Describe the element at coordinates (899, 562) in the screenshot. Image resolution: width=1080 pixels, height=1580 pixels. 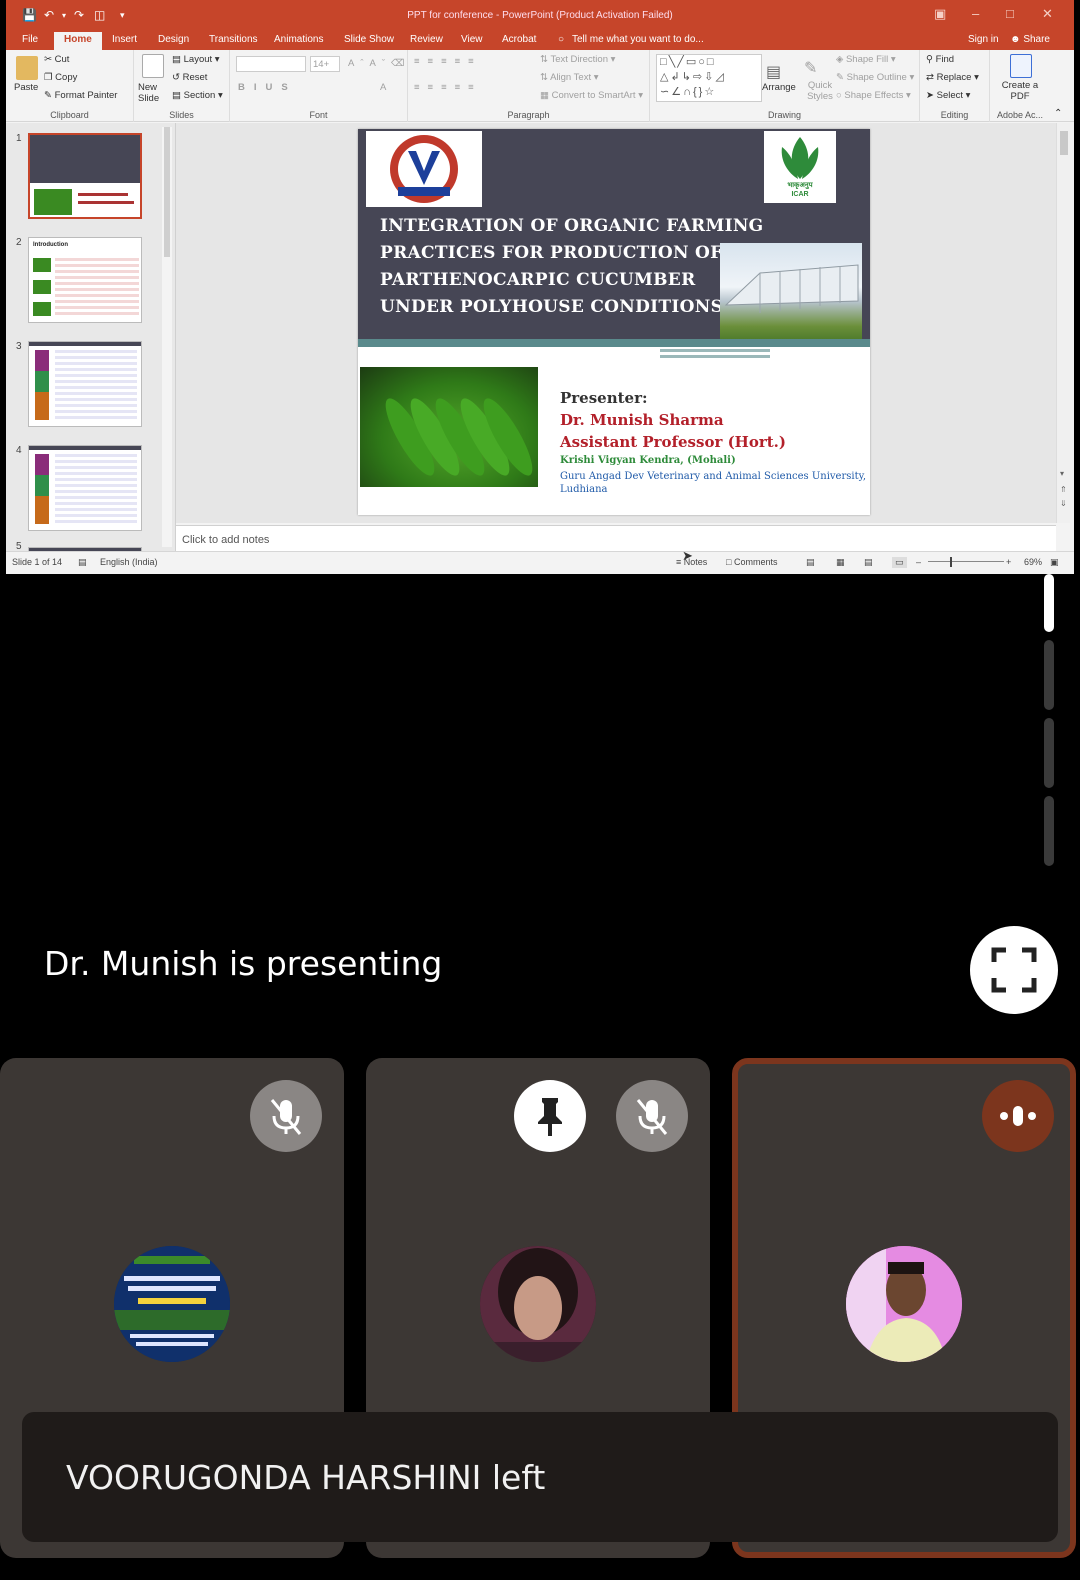
I see `slideshow-view-icon: ▭` at that location.